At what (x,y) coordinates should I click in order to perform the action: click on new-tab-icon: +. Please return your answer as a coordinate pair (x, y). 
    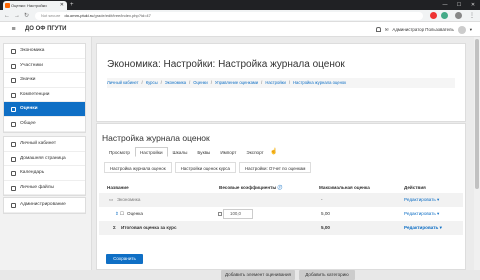
    Looking at the image, I should click on (72, 5).